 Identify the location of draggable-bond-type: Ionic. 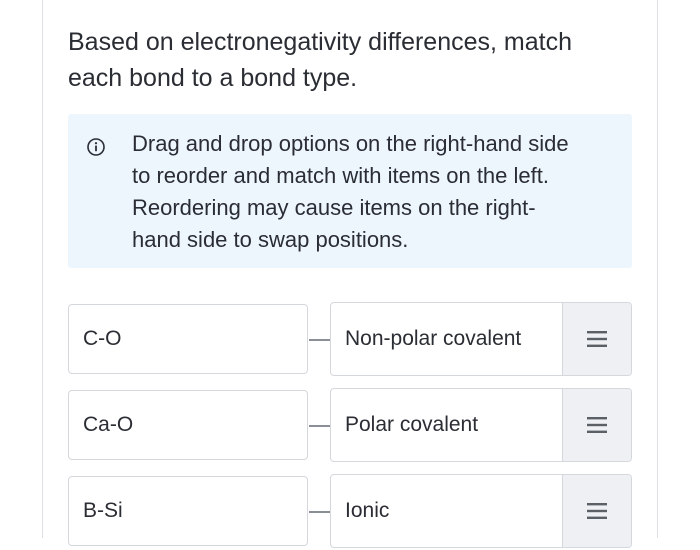
(481, 511).